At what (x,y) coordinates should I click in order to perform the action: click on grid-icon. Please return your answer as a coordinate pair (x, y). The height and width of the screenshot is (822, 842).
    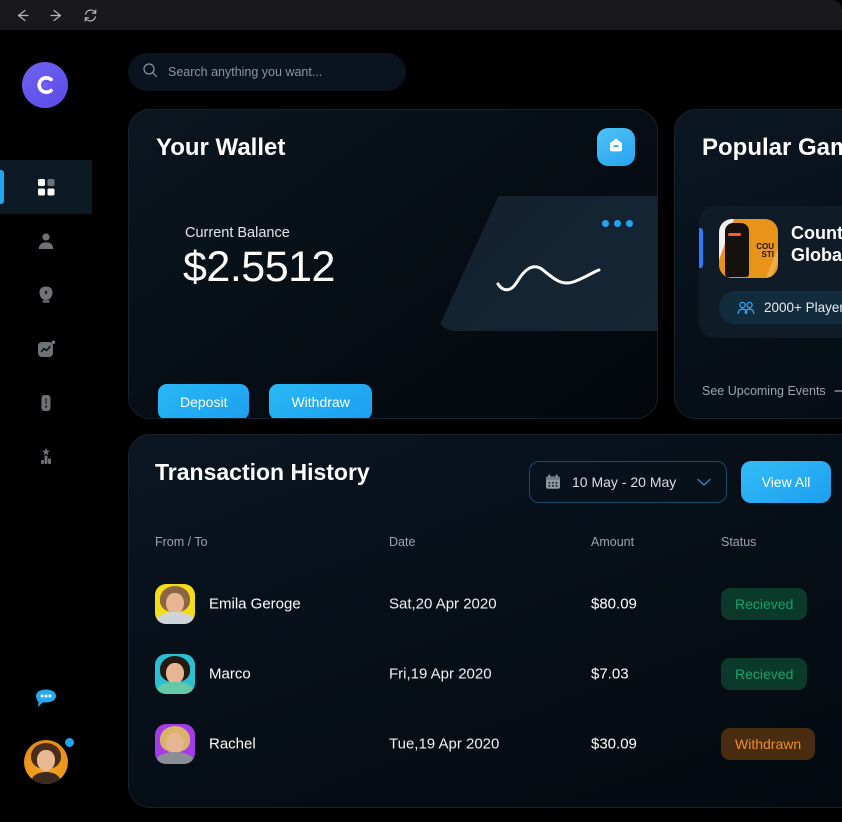
    Looking at the image, I should click on (46, 187).